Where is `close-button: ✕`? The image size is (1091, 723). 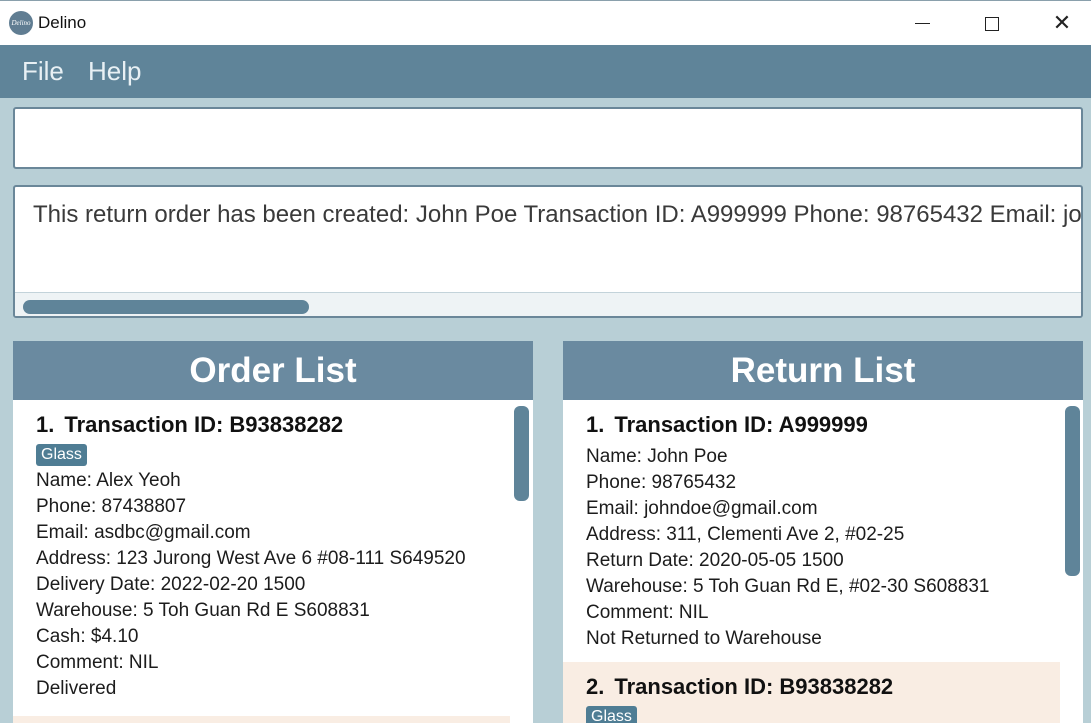
close-button: ✕ is located at coordinates (1059, 23).